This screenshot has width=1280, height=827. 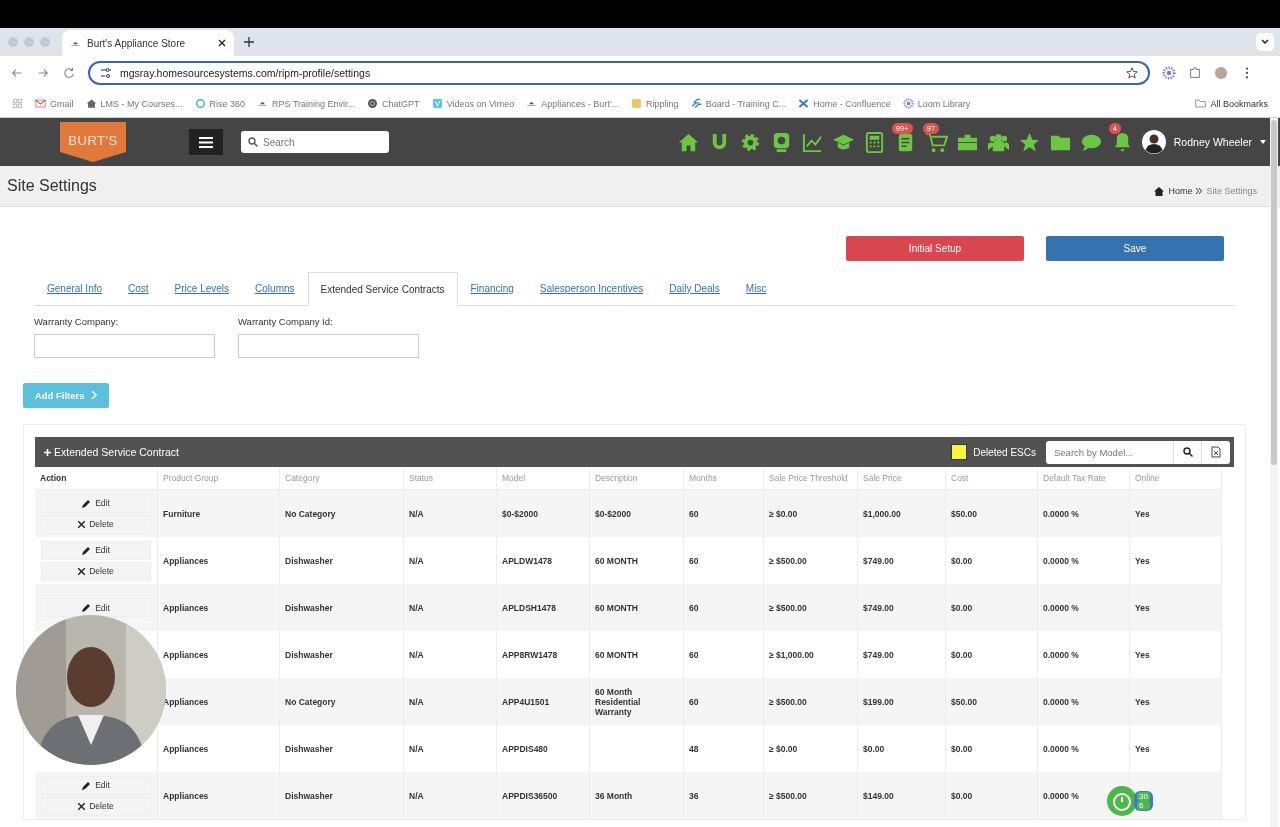 I want to click on field-label: Warranty Company:, so click(x=77, y=321).